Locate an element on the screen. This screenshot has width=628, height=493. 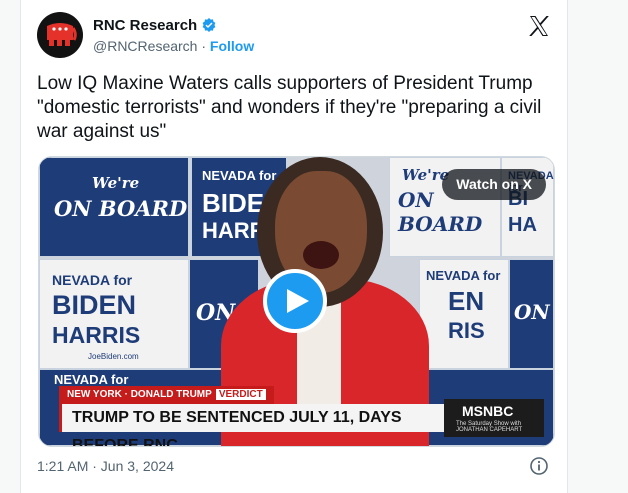
play-icon is located at coordinates (298, 301).